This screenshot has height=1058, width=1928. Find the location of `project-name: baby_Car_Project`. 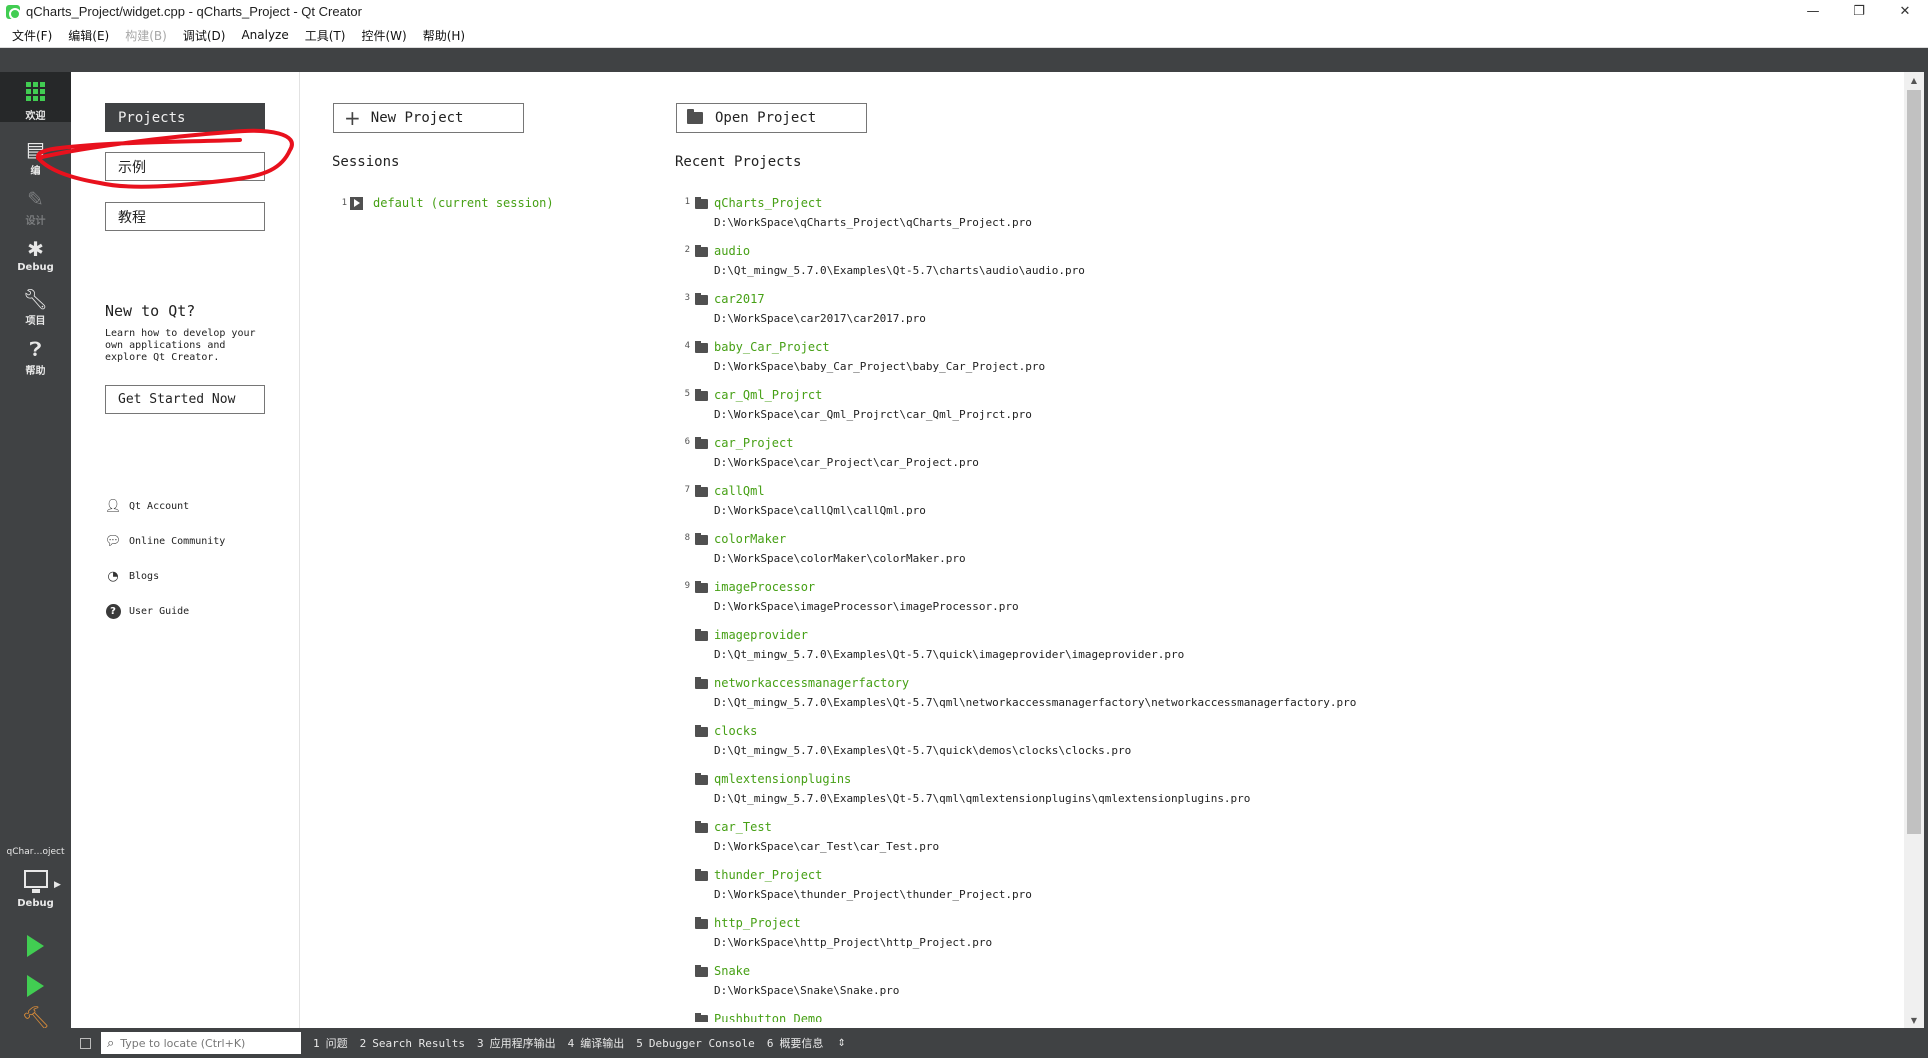

project-name: baby_Car_Project is located at coordinates (772, 347).